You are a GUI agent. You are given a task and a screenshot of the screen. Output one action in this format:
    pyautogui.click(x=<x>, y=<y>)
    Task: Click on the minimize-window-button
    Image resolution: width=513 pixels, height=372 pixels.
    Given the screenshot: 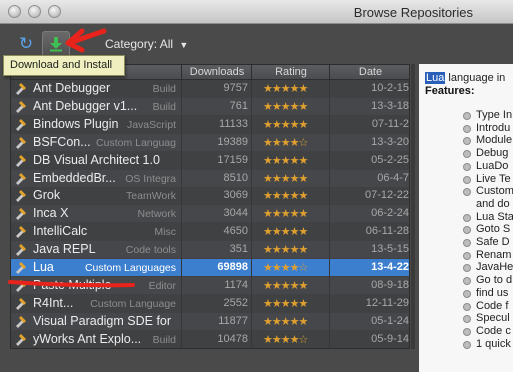 What is the action you would take?
    pyautogui.click(x=34, y=11)
    